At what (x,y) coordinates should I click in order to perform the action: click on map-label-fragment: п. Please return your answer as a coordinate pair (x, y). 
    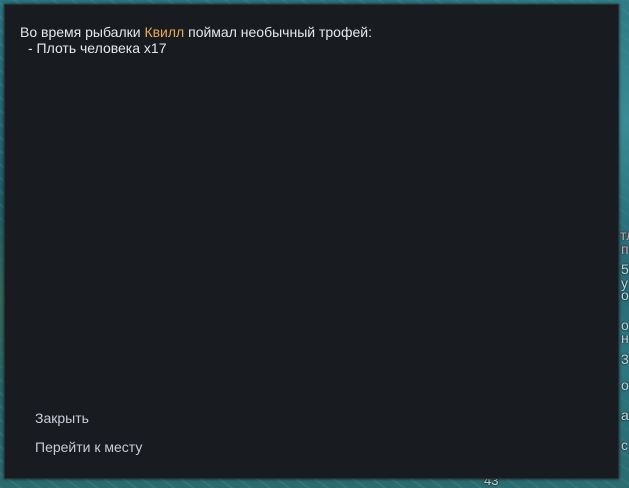
    Looking at the image, I should click on (625, 249).